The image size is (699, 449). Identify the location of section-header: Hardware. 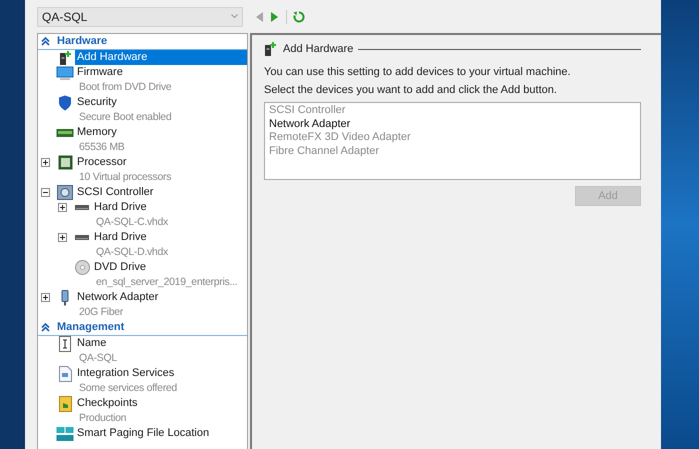
(82, 42).